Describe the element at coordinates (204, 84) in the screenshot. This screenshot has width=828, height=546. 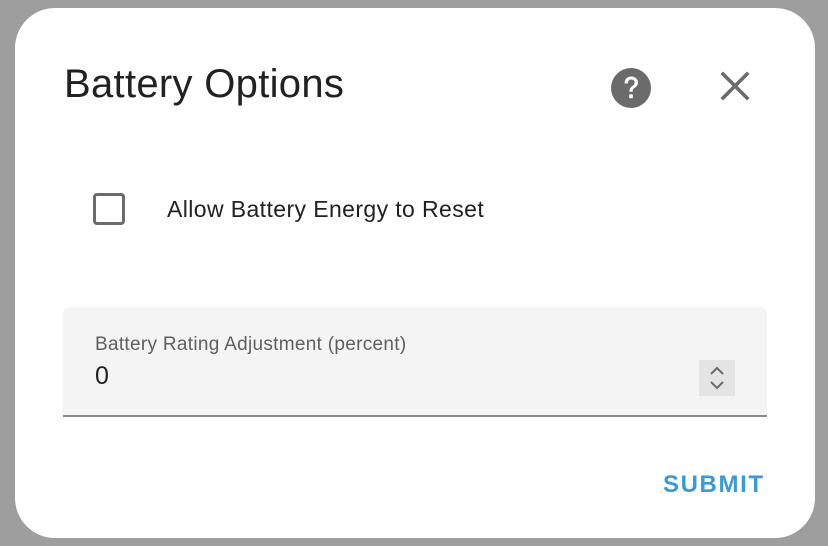
I see `dialog-title: Battery Options` at that location.